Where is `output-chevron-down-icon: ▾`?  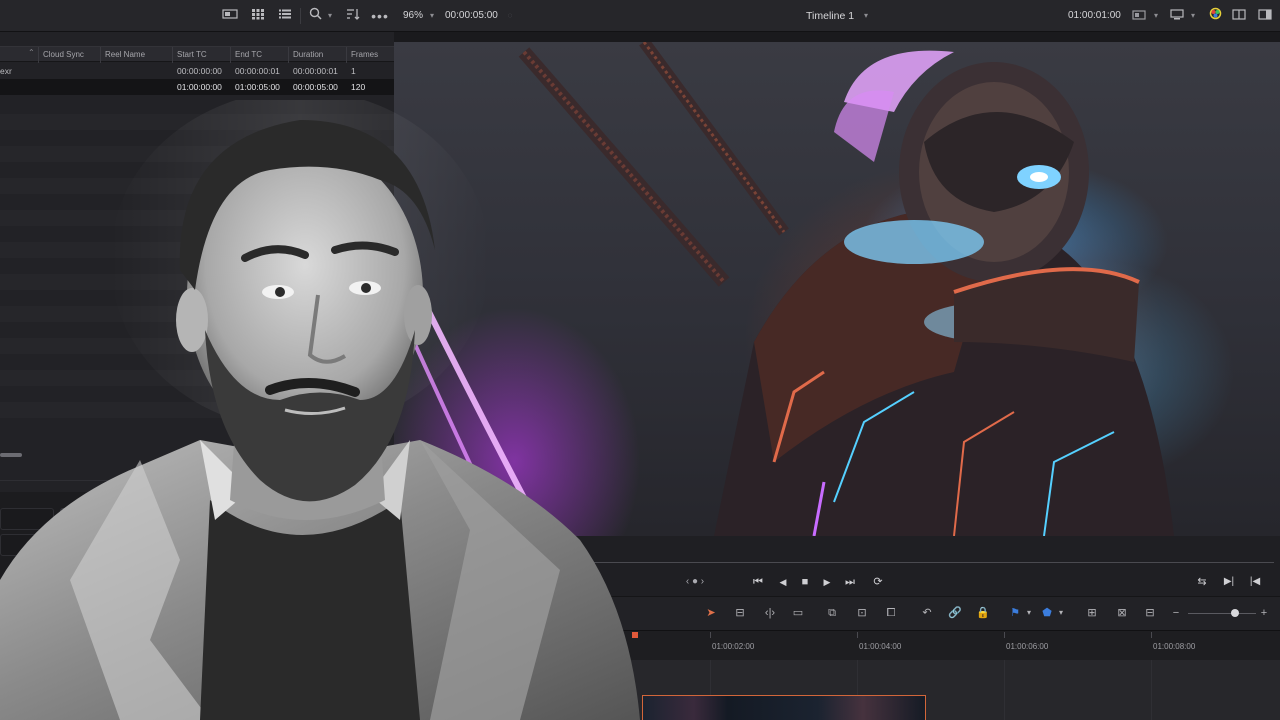 output-chevron-down-icon: ▾ is located at coordinates (1193, 16).